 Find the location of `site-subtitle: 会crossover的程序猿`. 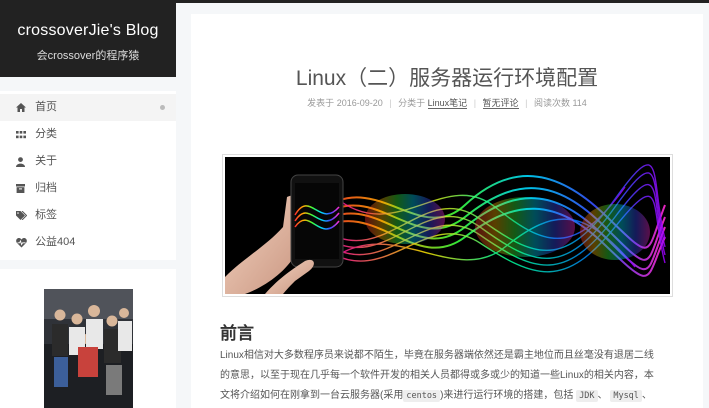

site-subtitle: 会crossover的程序猿 is located at coordinates (88, 56).